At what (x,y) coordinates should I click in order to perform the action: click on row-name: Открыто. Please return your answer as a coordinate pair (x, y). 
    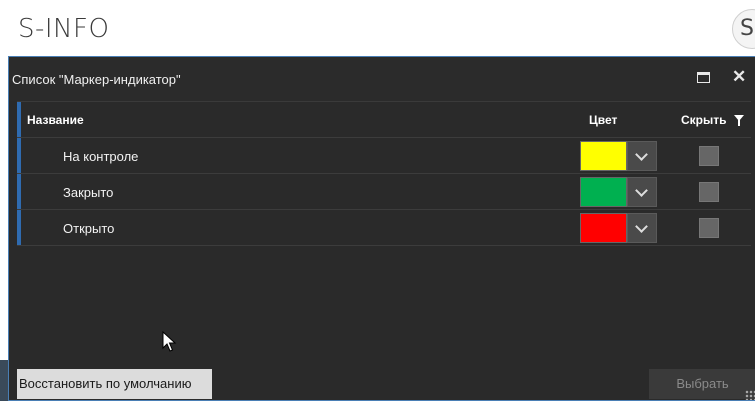
    Looking at the image, I should click on (89, 228).